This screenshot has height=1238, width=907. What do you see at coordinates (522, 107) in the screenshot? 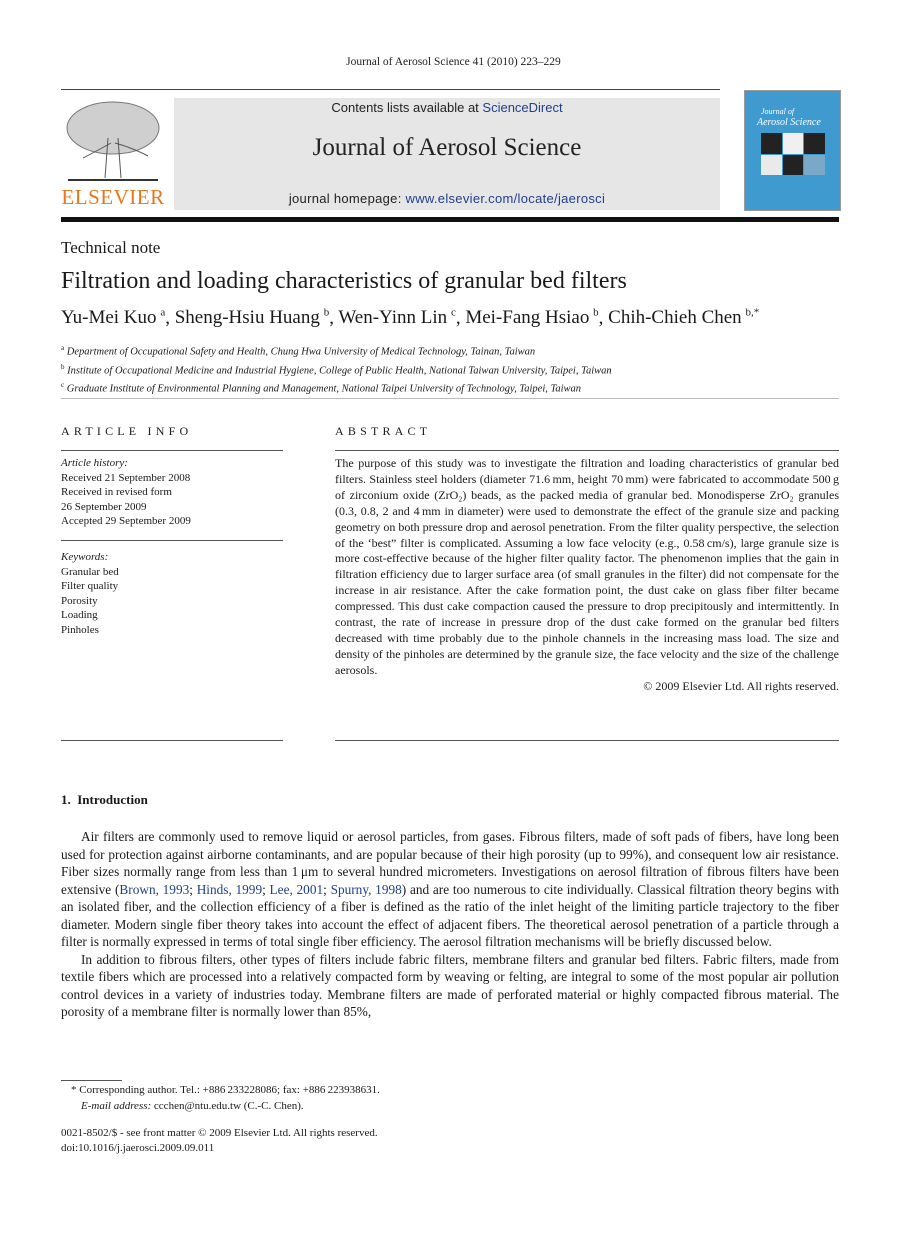
I see `sciencedirect-link: ScienceDirect` at bounding box center [522, 107].